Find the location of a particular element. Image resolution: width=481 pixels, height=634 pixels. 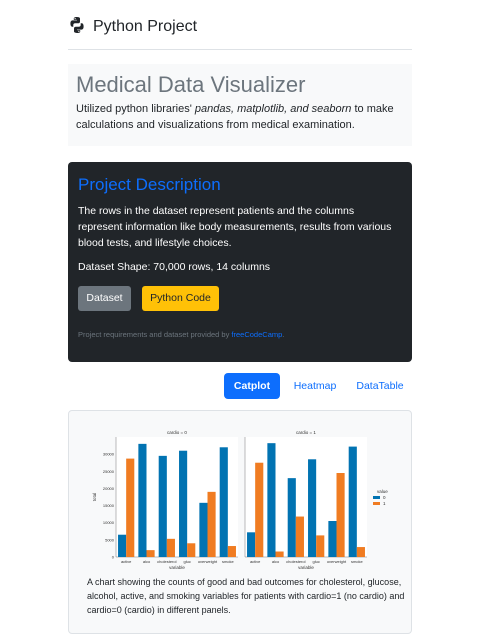

page-title: Medical Data Visualizer is located at coordinates (191, 84).